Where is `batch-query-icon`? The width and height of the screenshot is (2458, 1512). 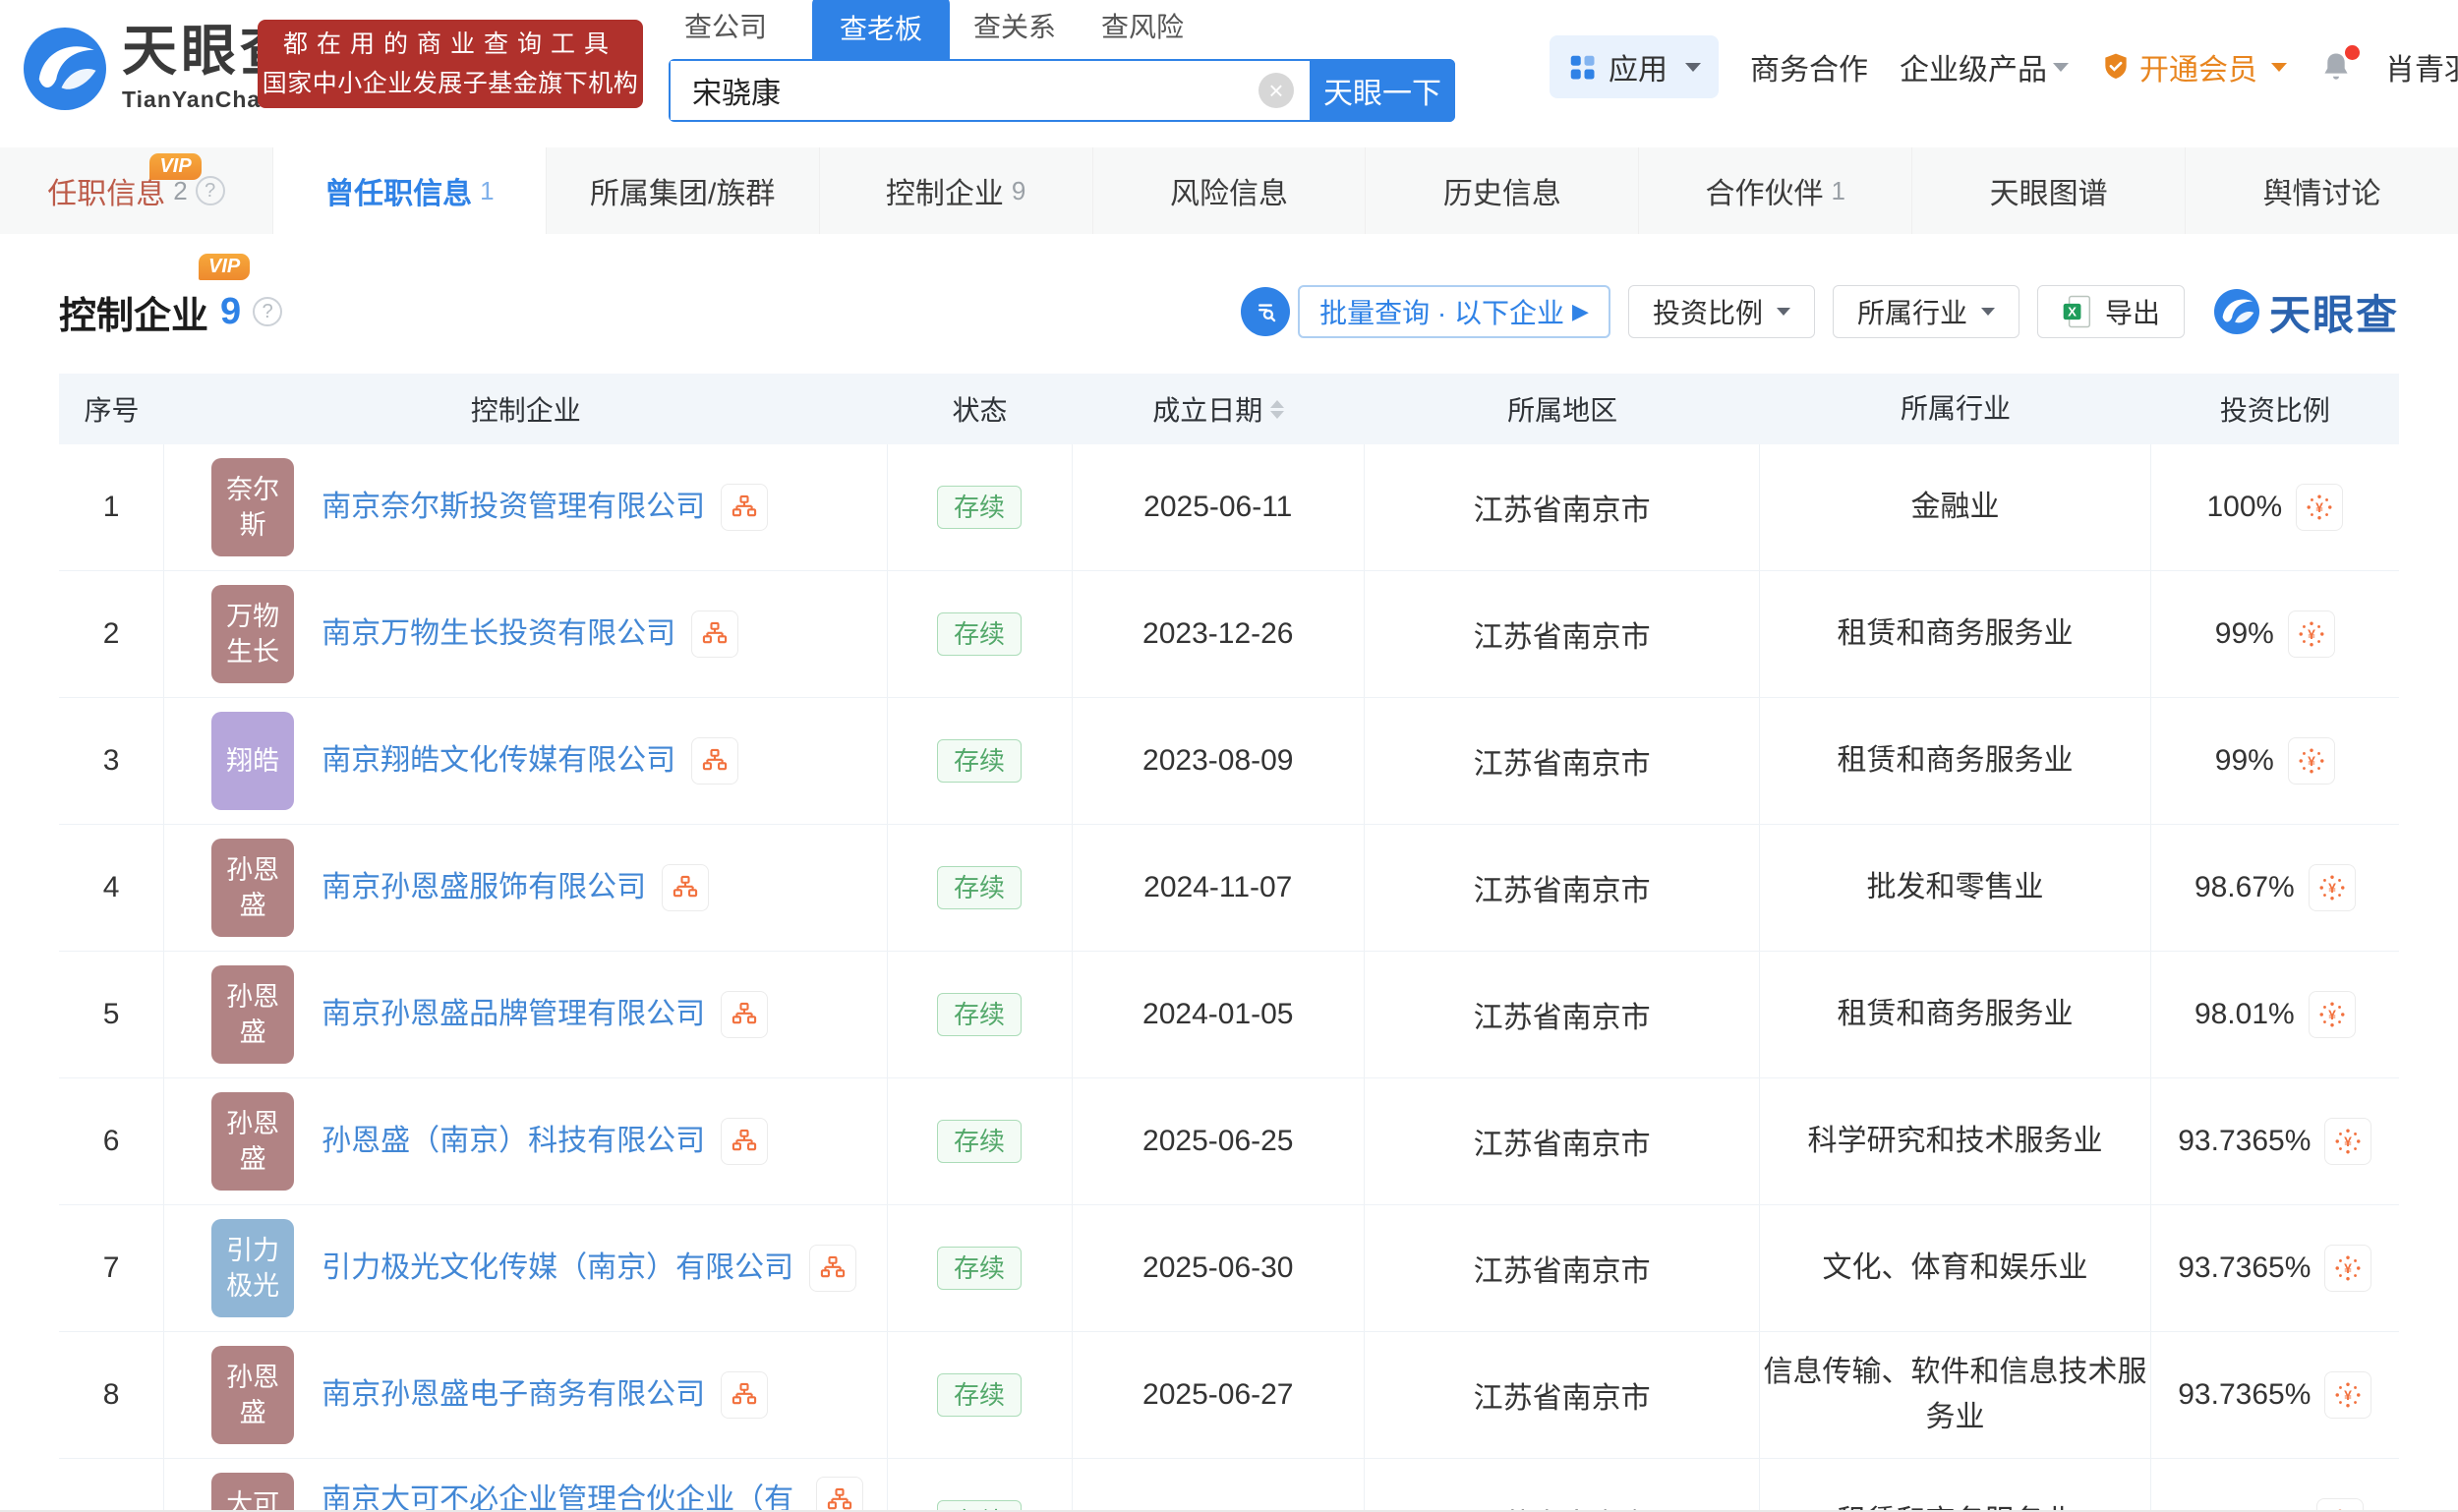 batch-query-icon is located at coordinates (1266, 311).